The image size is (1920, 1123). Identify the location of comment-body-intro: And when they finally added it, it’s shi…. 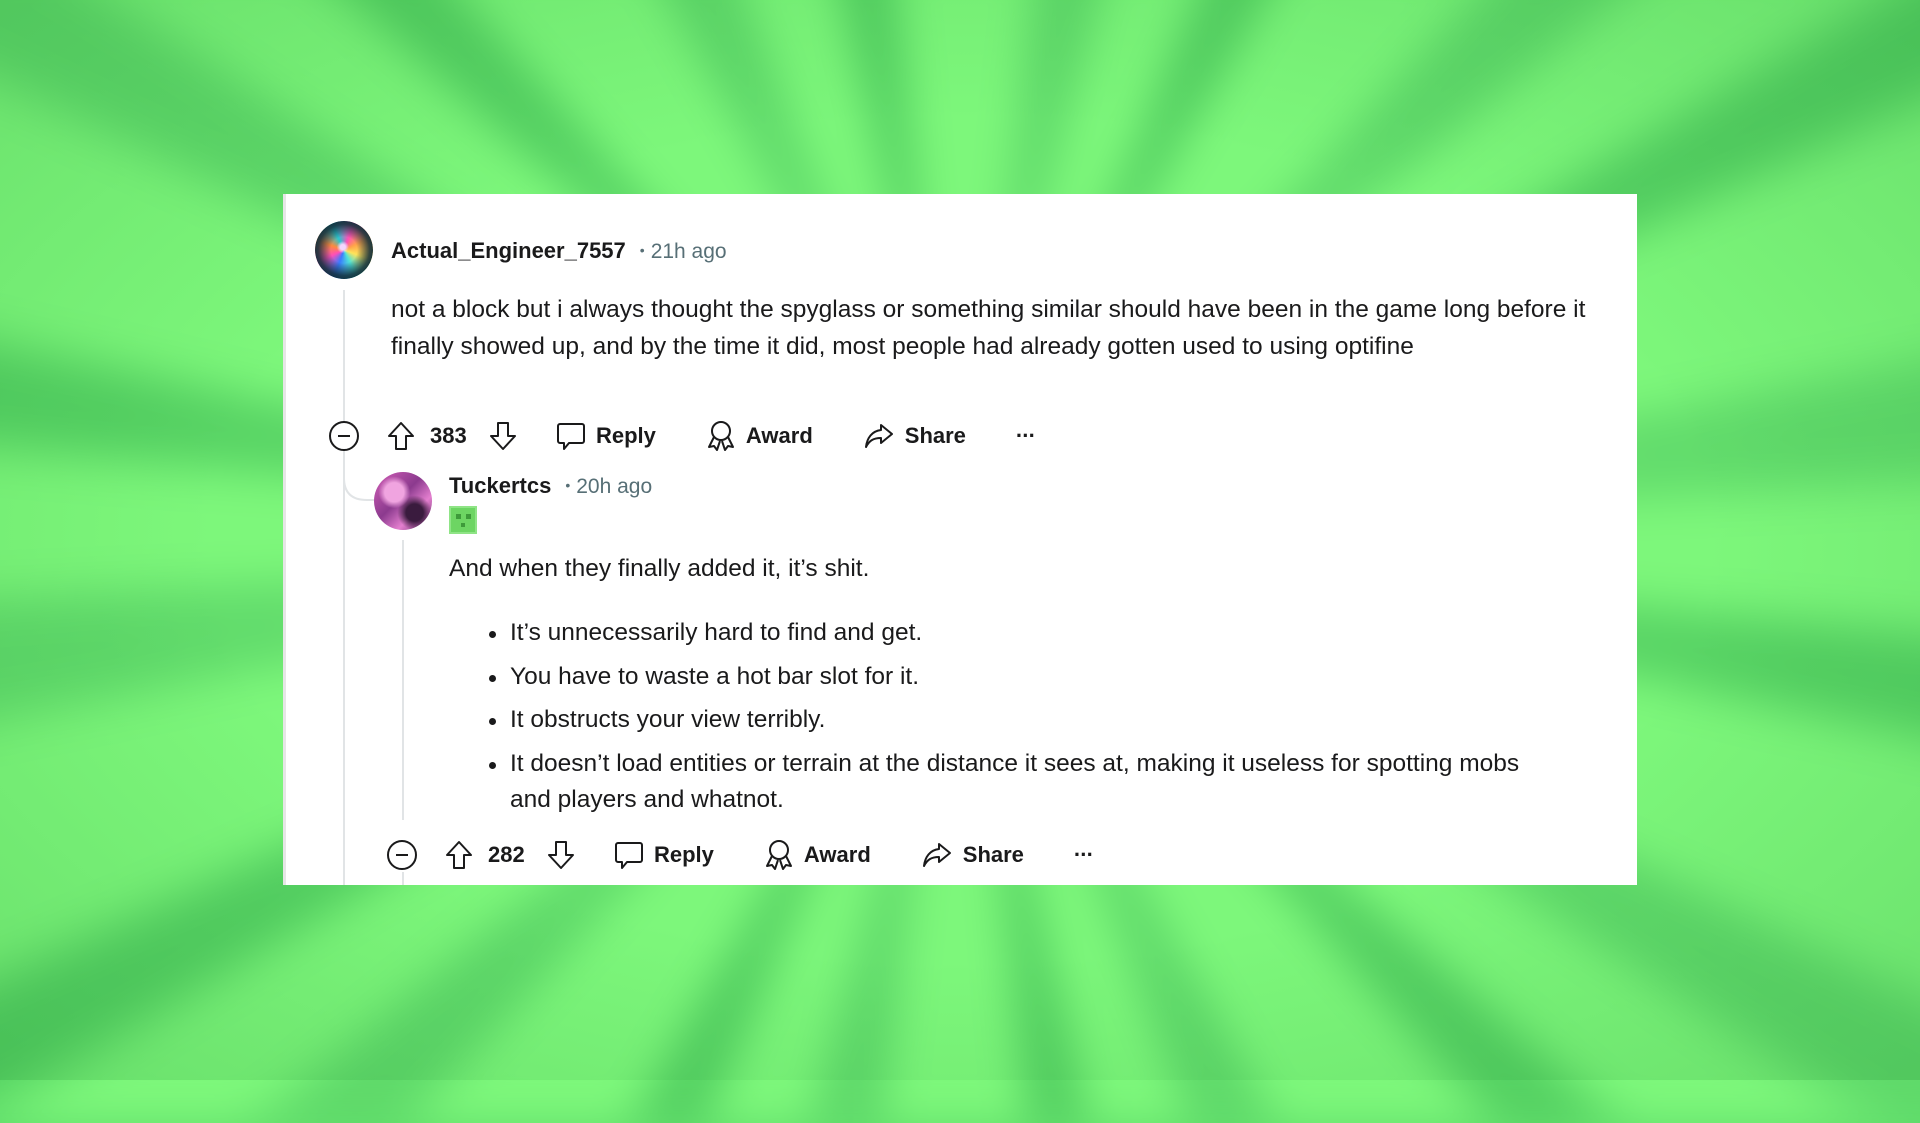
(659, 568).